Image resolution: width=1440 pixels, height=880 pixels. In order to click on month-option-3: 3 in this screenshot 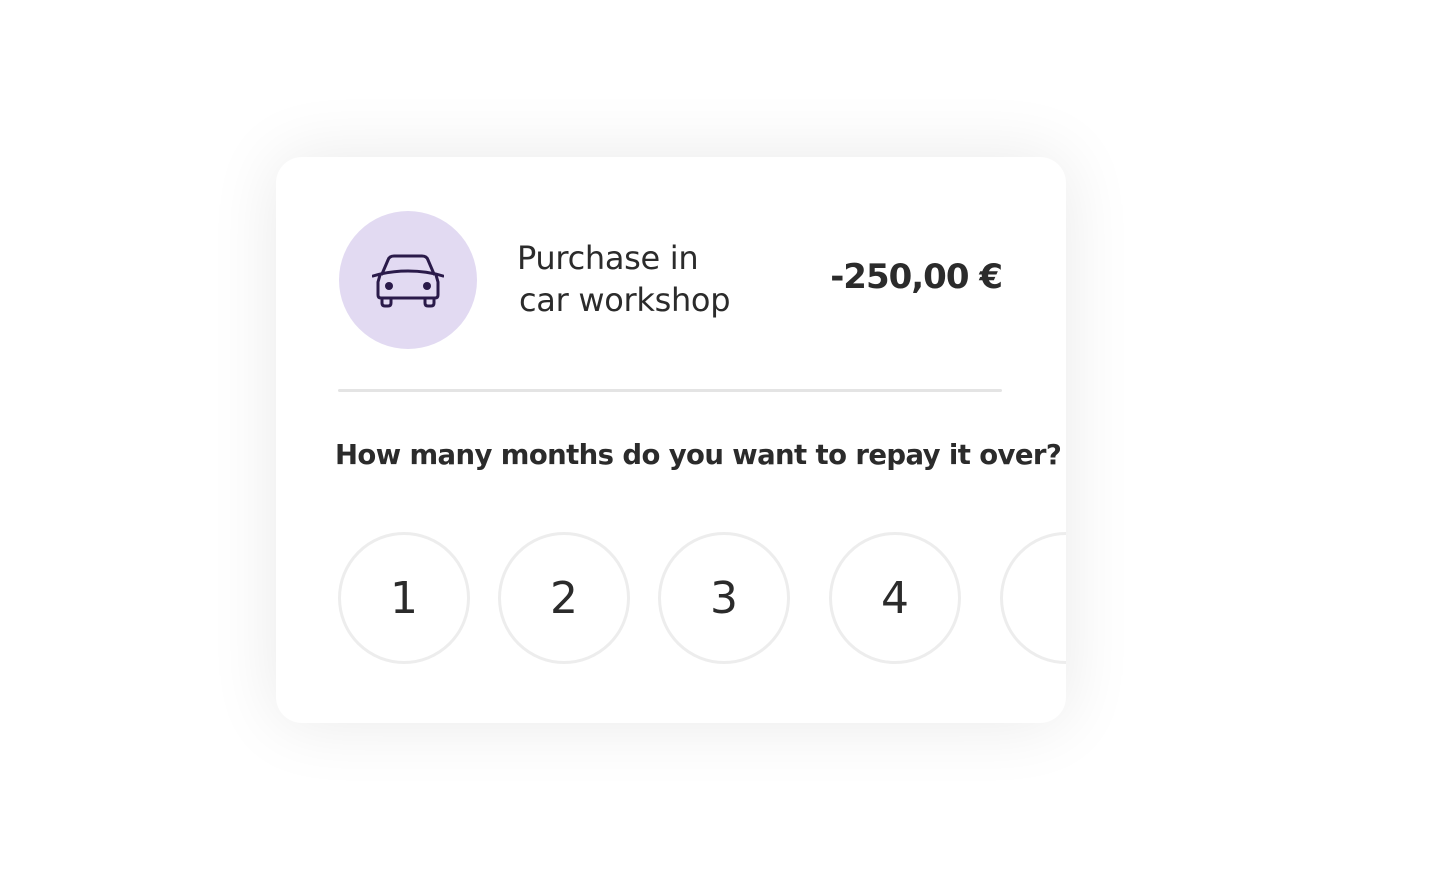, I will do `click(724, 598)`.